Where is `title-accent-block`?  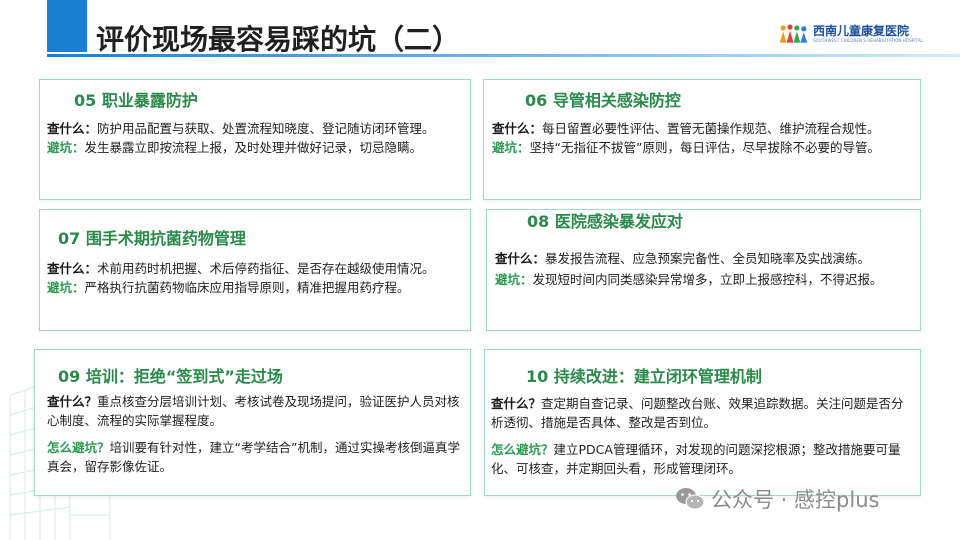 title-accent-block is located at coordinates (67, 26).